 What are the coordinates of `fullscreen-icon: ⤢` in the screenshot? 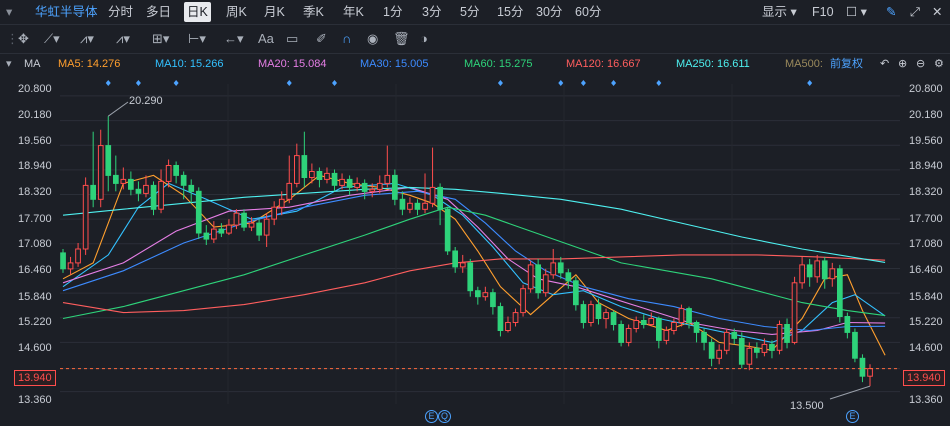 It's located at (915, 12).